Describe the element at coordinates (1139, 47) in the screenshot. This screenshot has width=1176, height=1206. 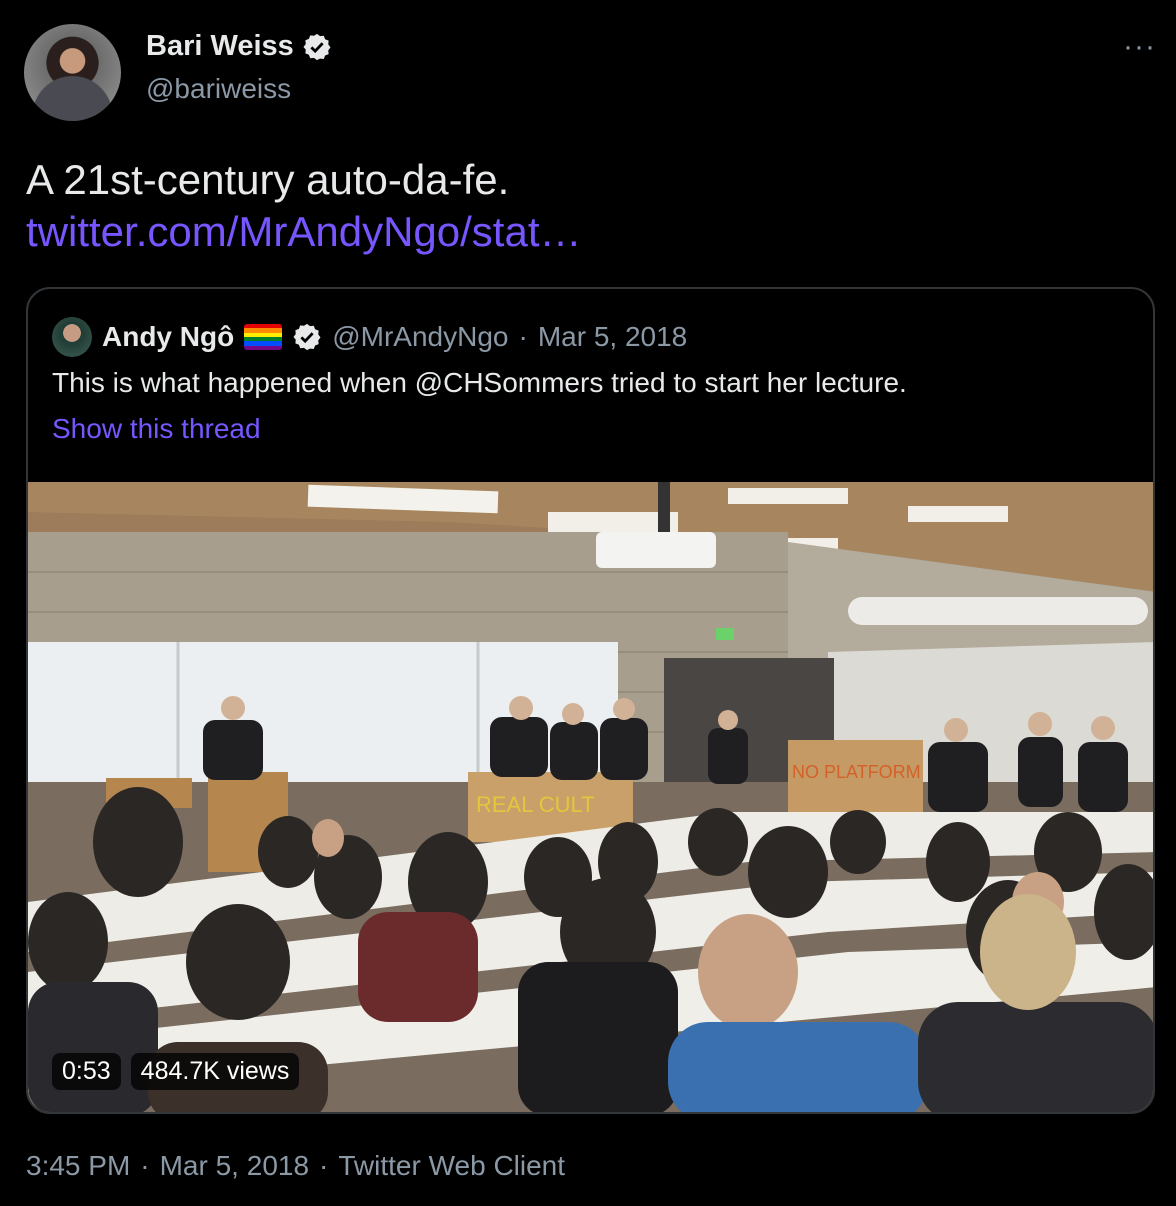
I see `more-options-icon: ···` at that location.